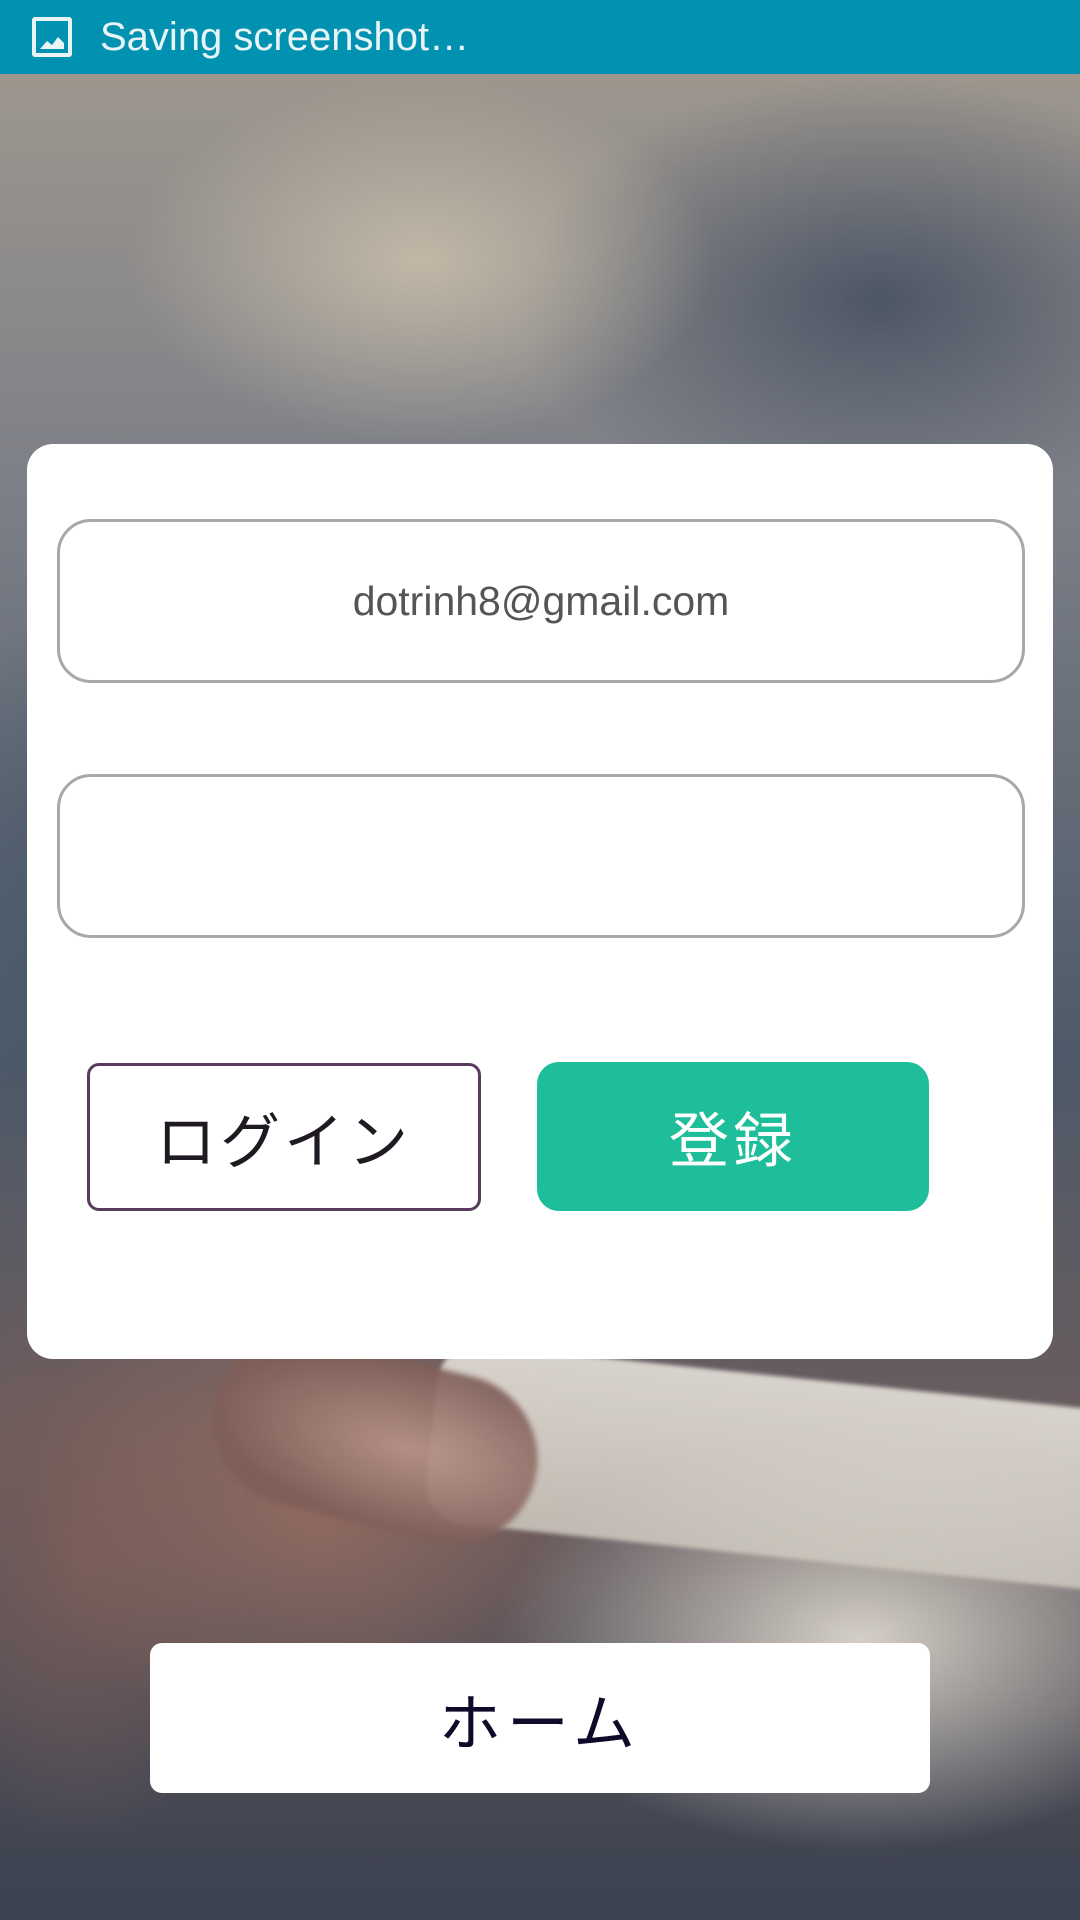  What do you see at coordinates (284, 1137) in the screenshot?
I see `login-button: ログイン` at bounding box center [284, 1137].